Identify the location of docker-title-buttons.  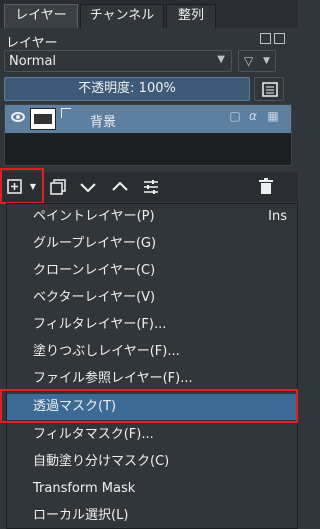
(274, 39).